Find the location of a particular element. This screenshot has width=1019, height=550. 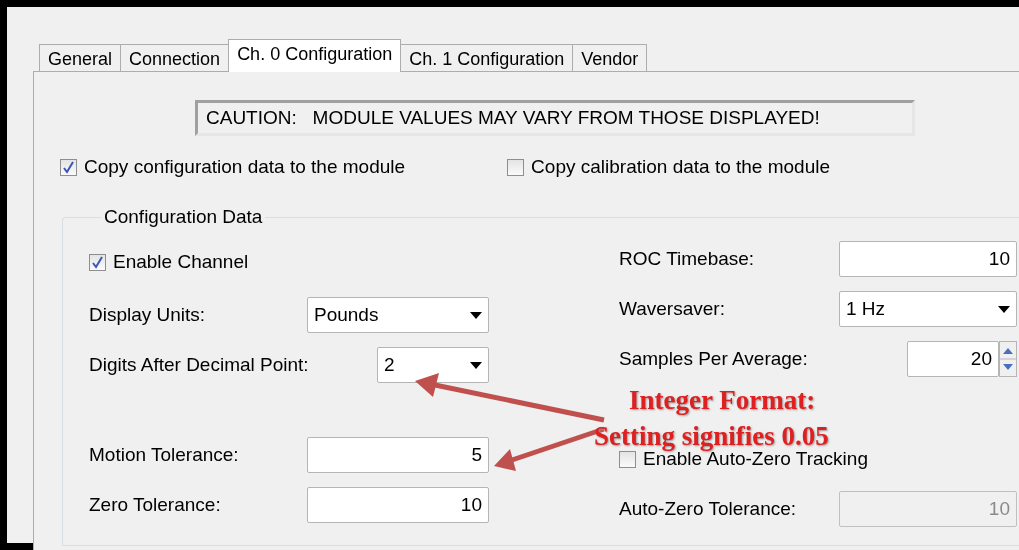

tab: General is located at coordinates (80, 58).